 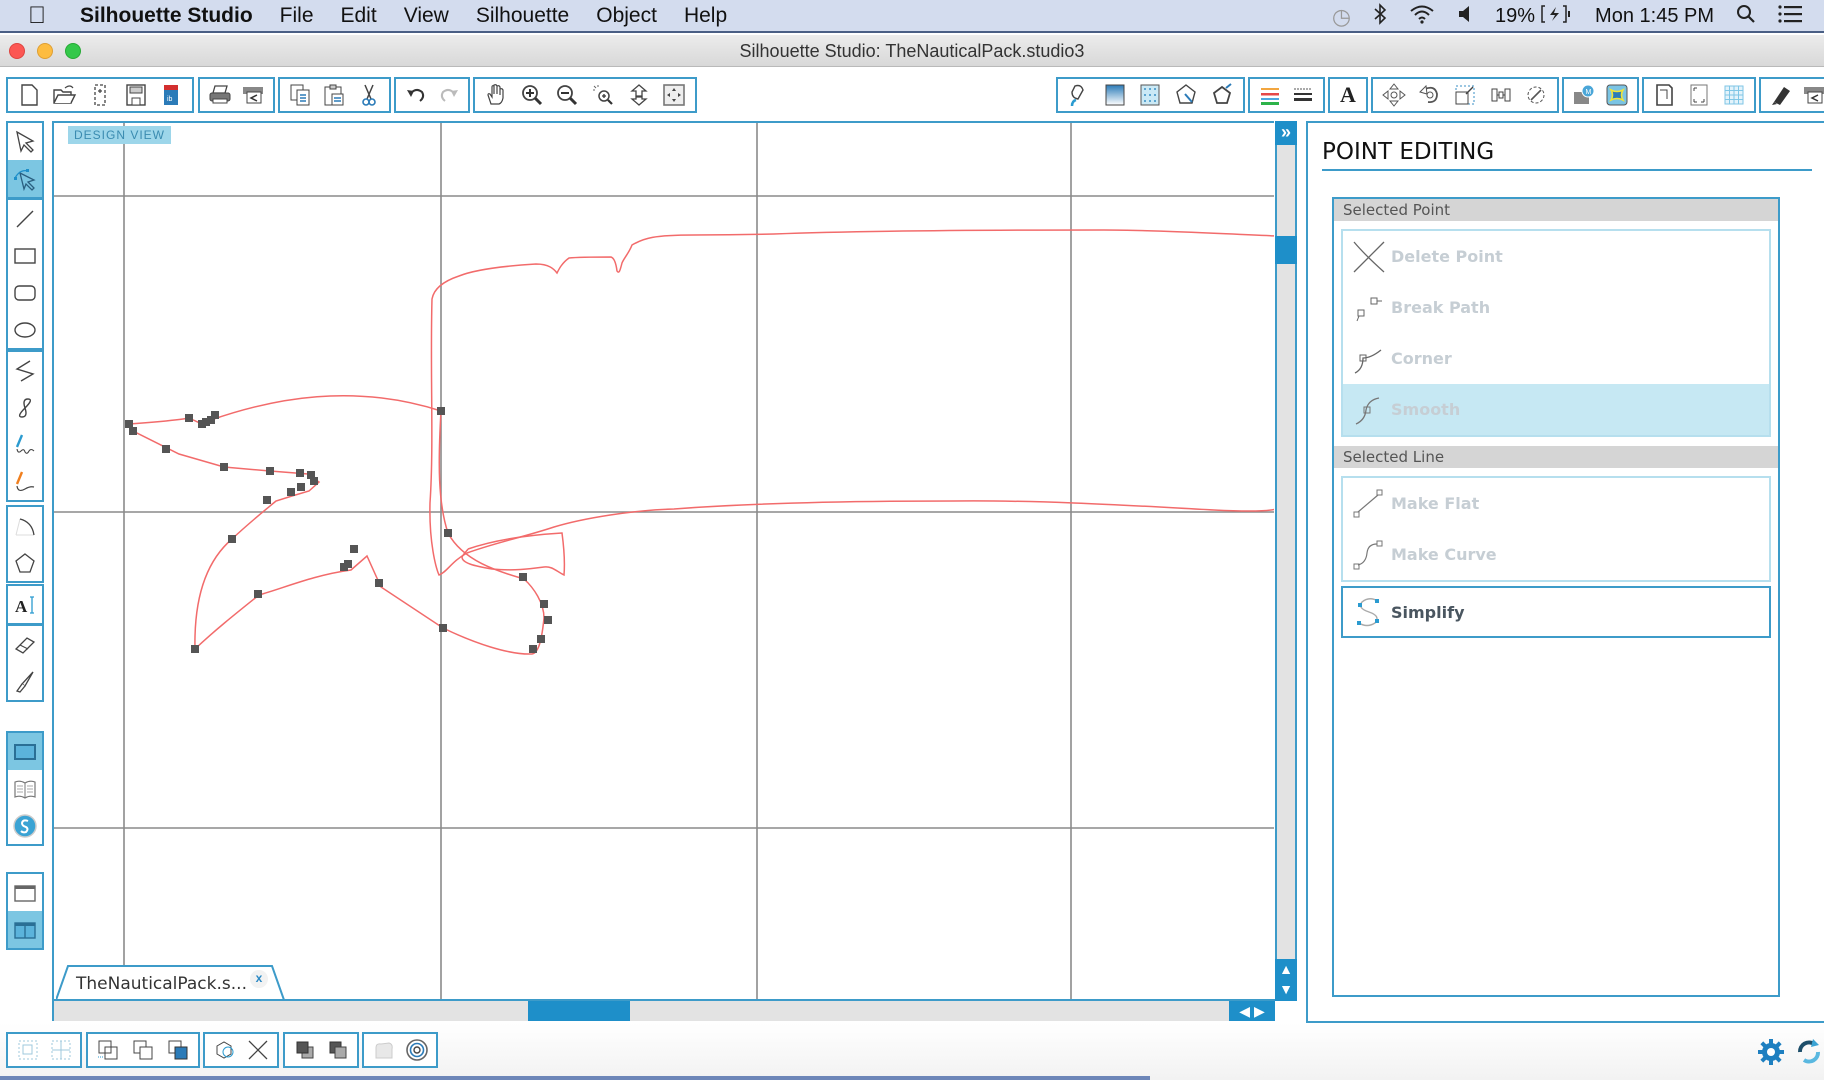 What do you see at coordinates (1430, 95) in the screenshot?
I see `rotate-button` at bounding box center [1430, 95].